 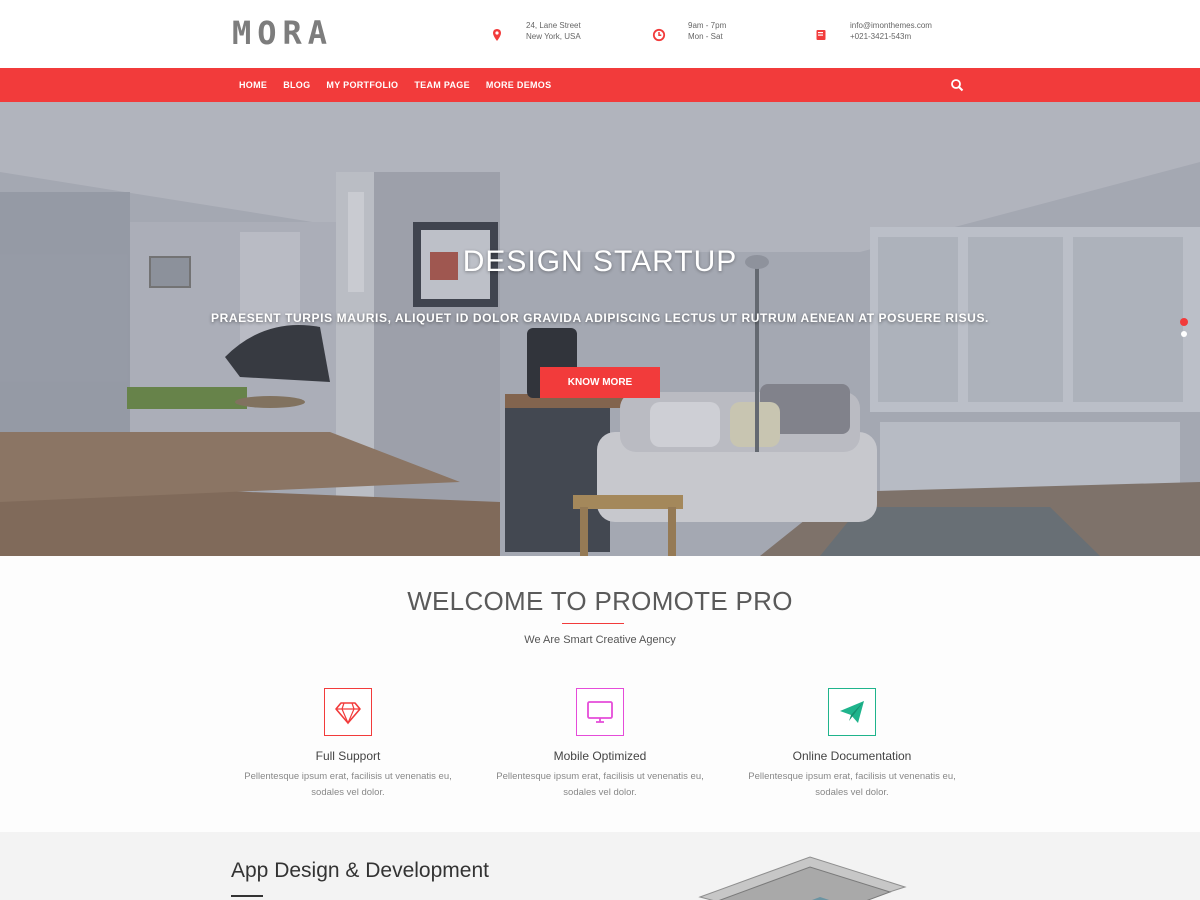 What do you see at coordinates (253, 85) in the screenshot?
I see `nav-item-home: HOME` at bounding box center [253, 85].